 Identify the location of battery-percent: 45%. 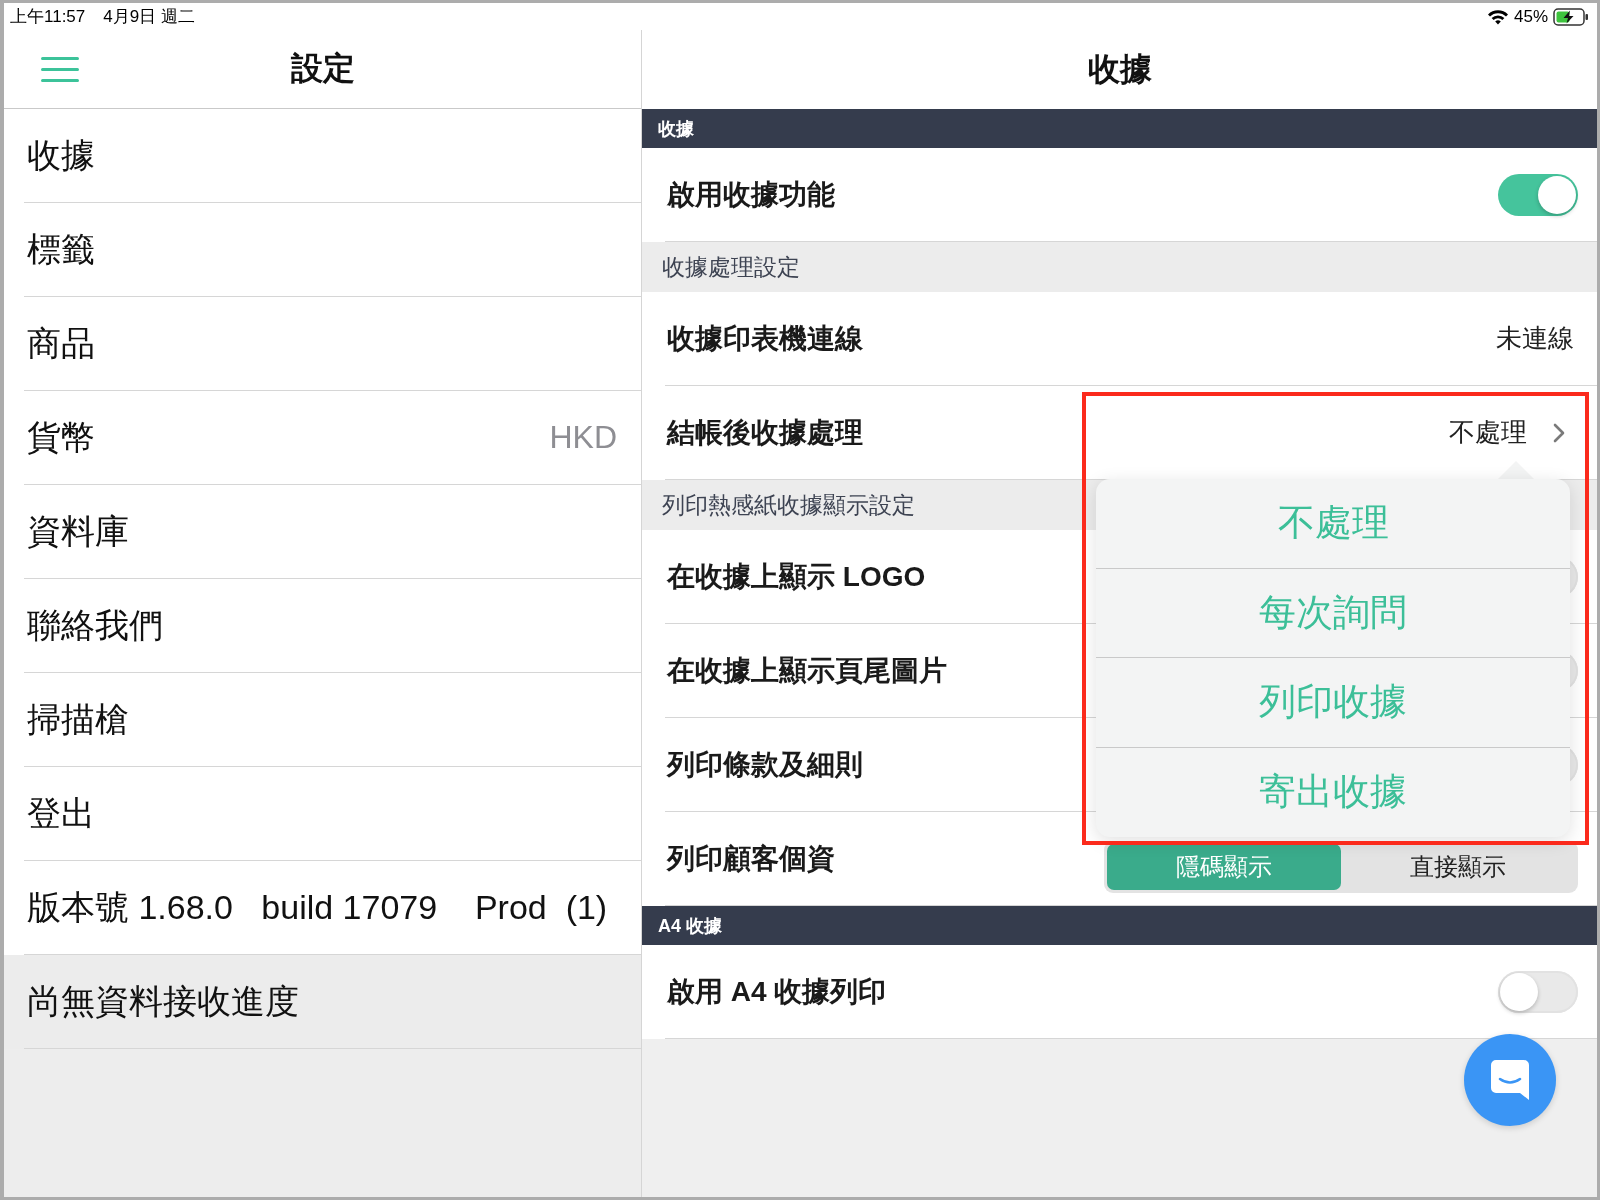
(1530, 16).